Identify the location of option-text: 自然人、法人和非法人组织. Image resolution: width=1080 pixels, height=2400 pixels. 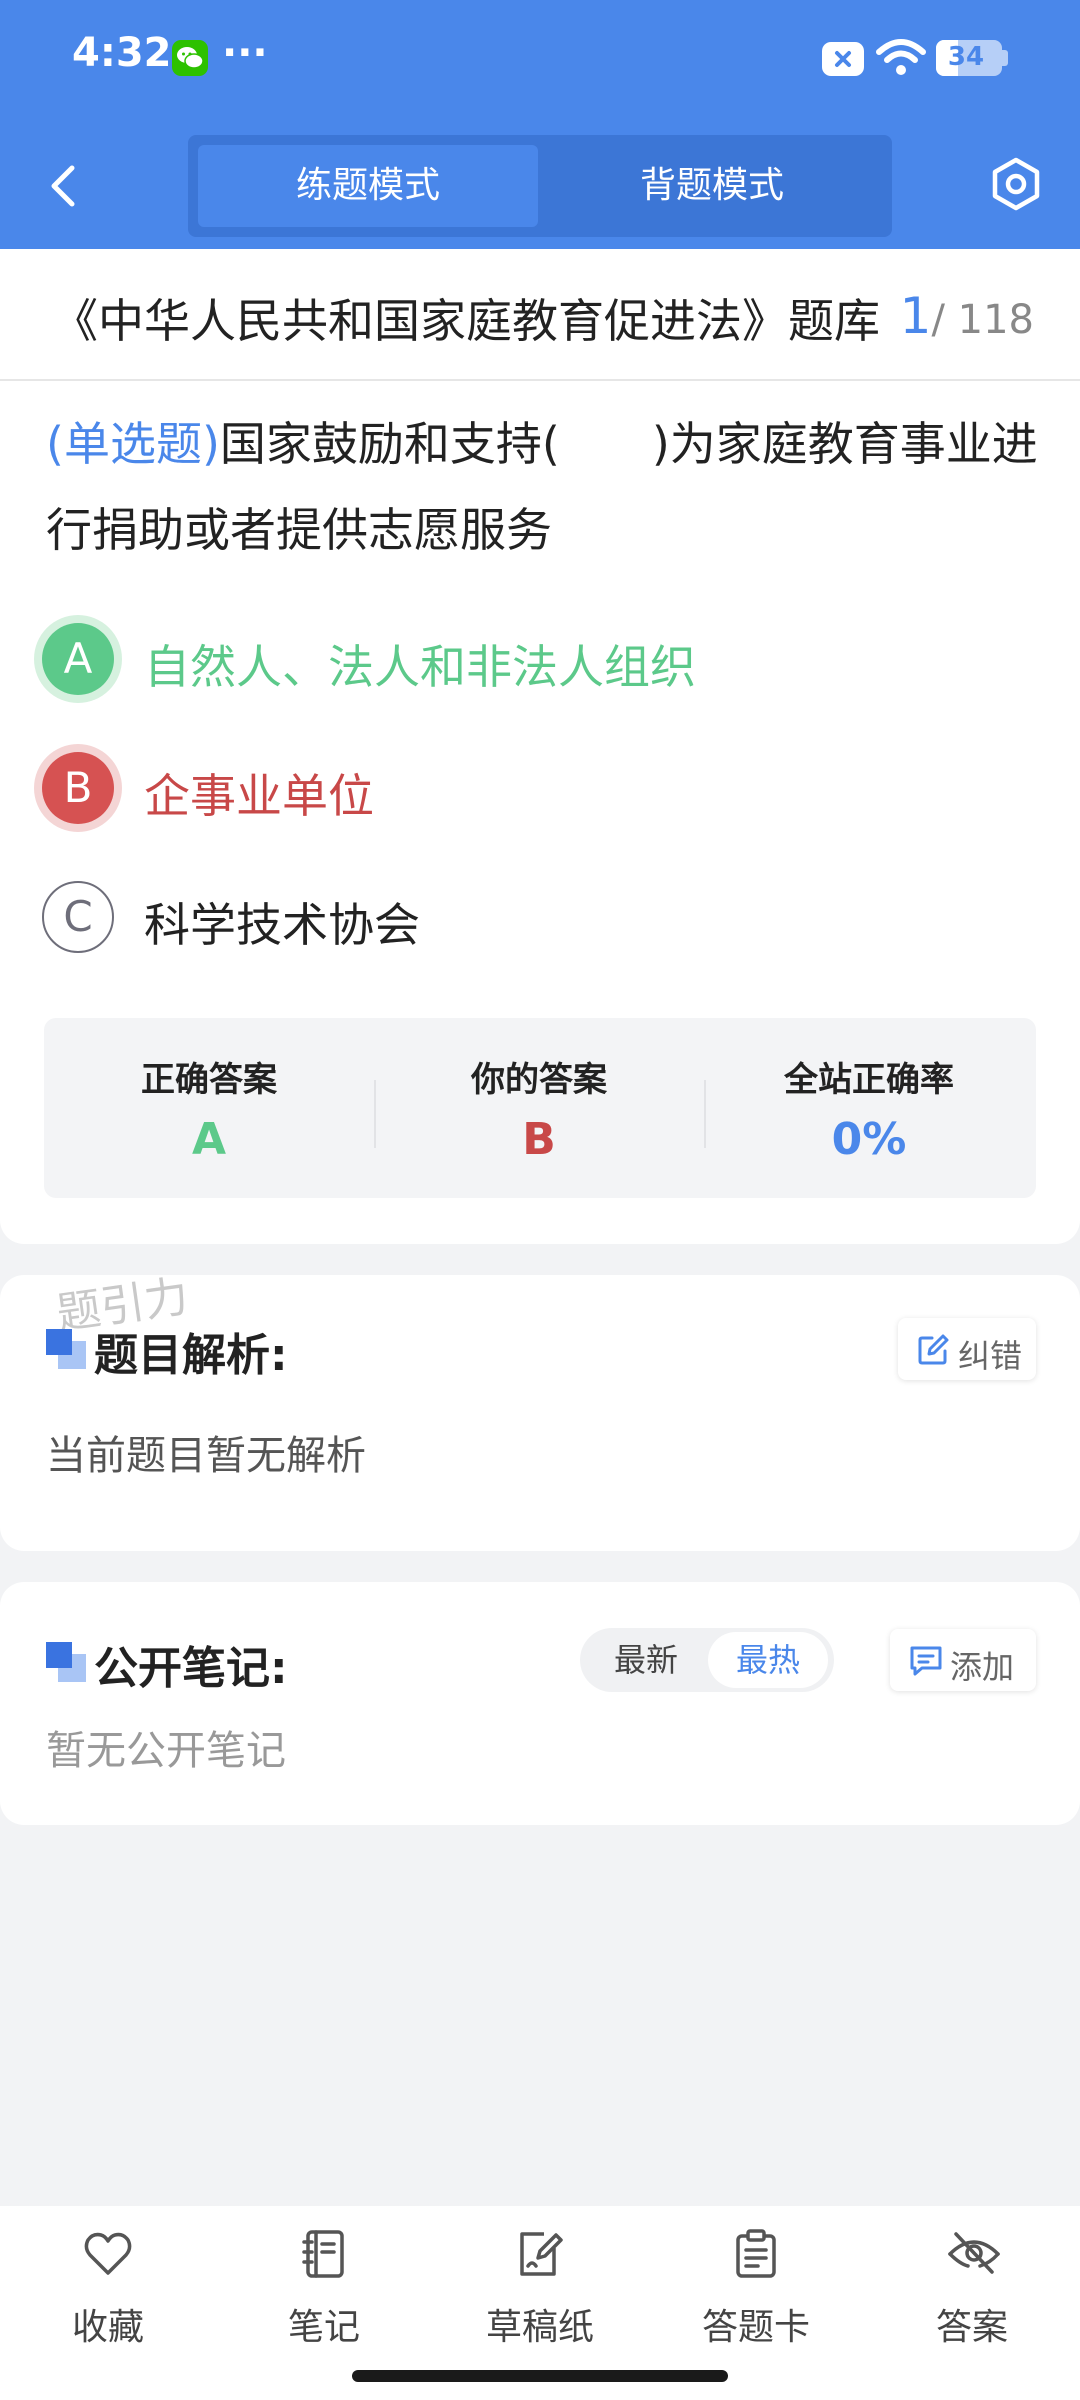
(420, 667).